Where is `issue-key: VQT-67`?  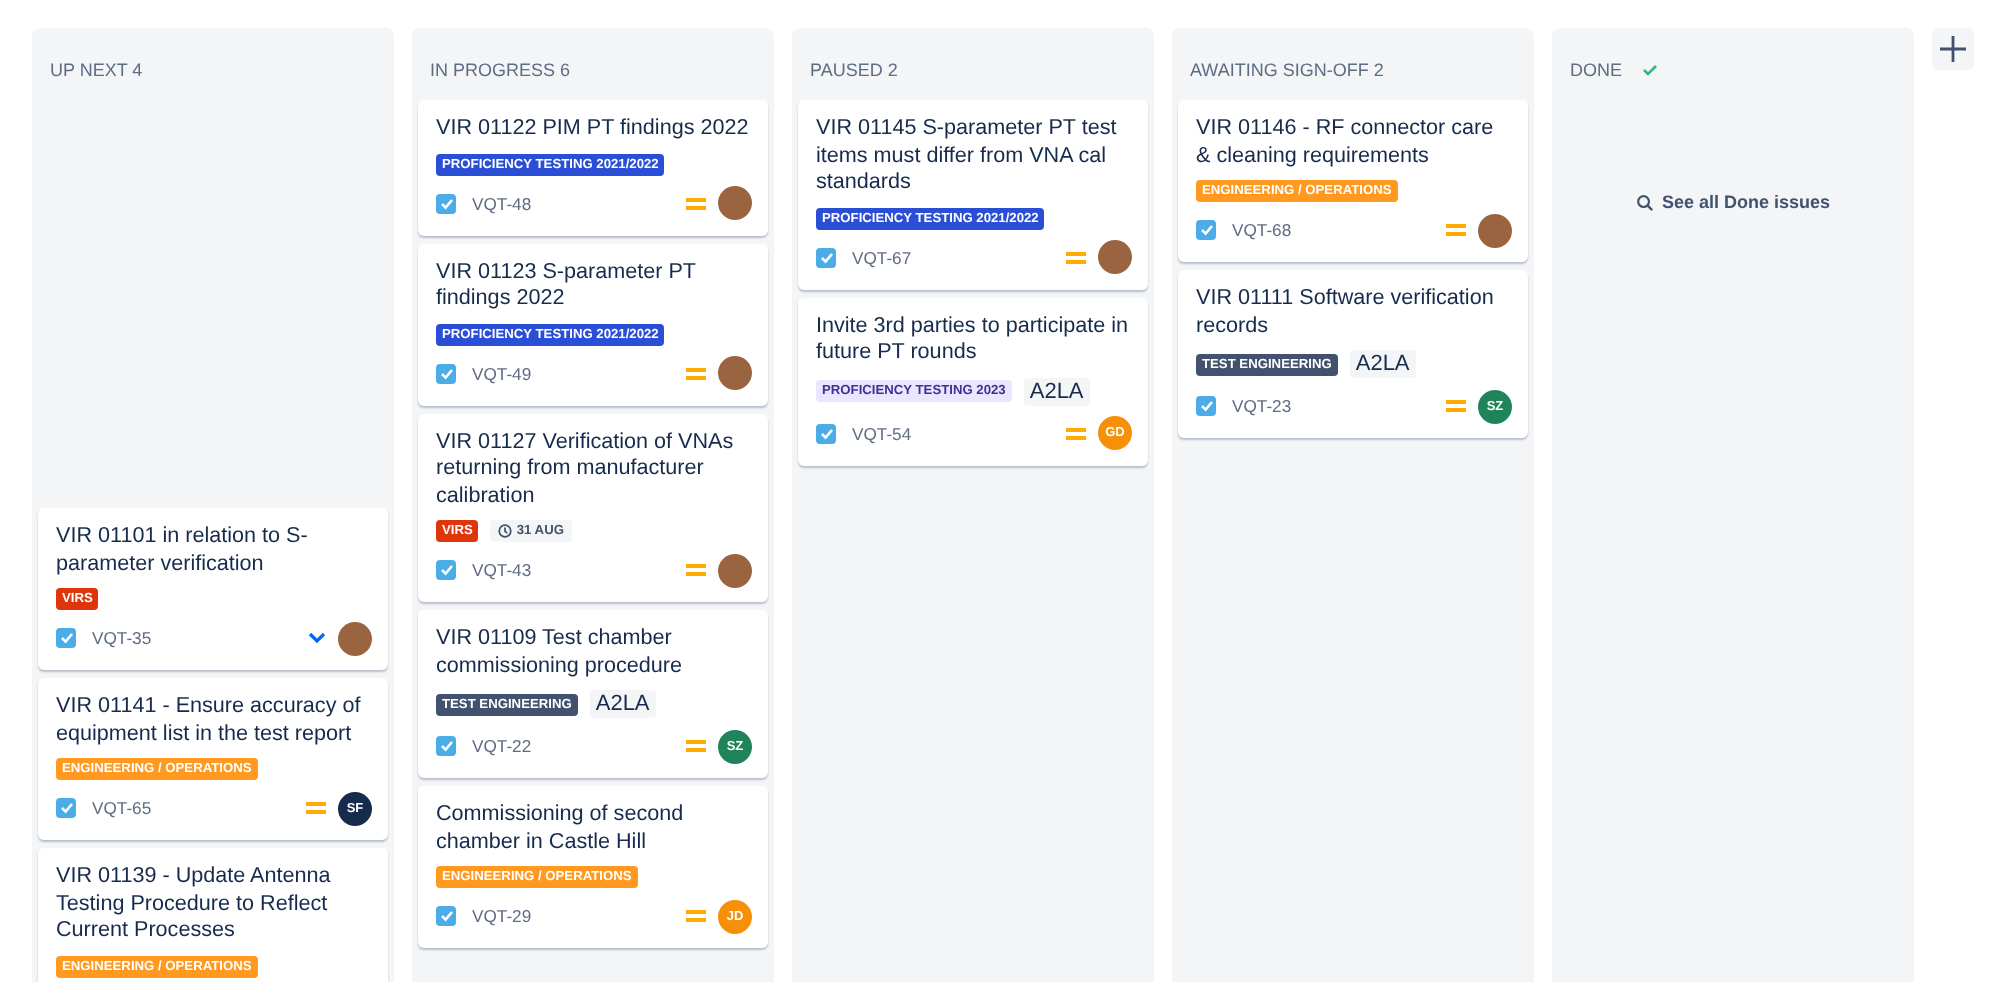
issue-key: VQT-67 is located at coordinates (959, 257).